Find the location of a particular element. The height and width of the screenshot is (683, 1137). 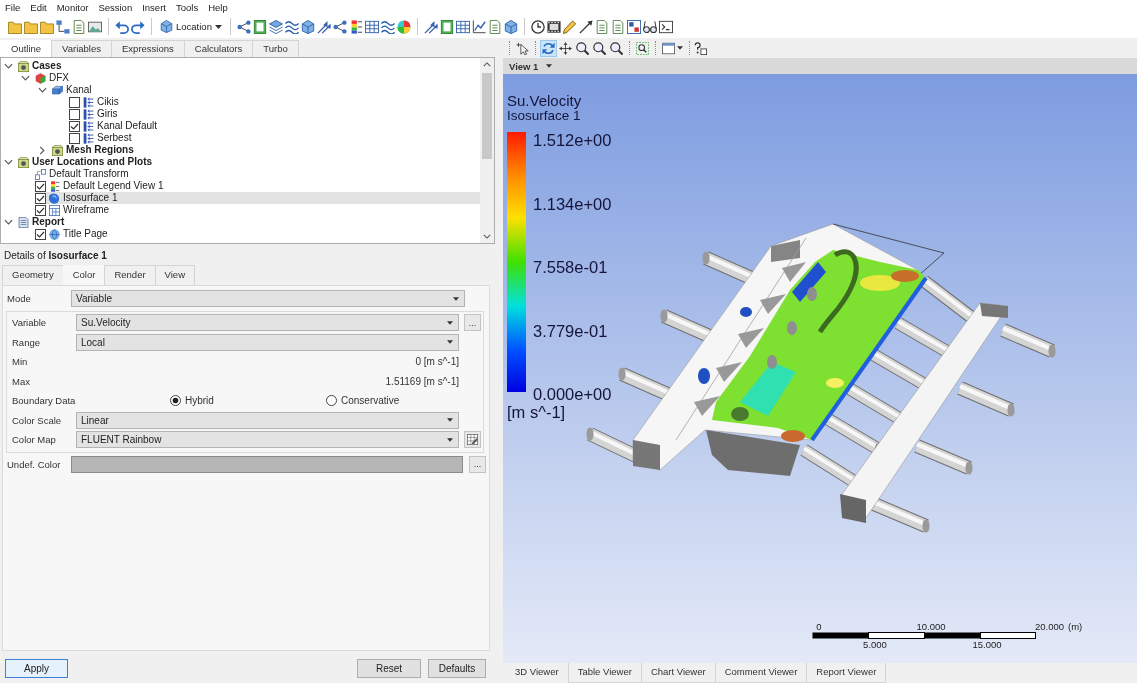

tab: Turbo is located at coordinates (275, 48).